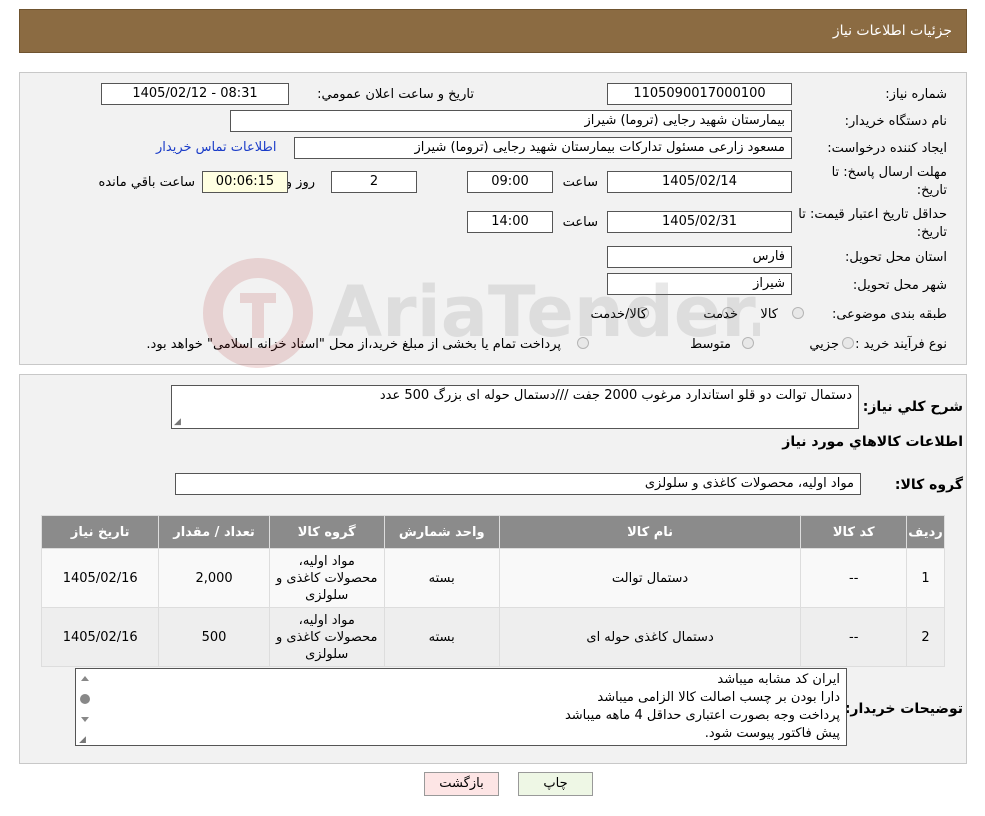  What do you see at coordinates (395, 94) in the screenshot?
I see `announce-label: تاریخ و ساعت اعلان عمومي:` at bounding box center [395, 94].